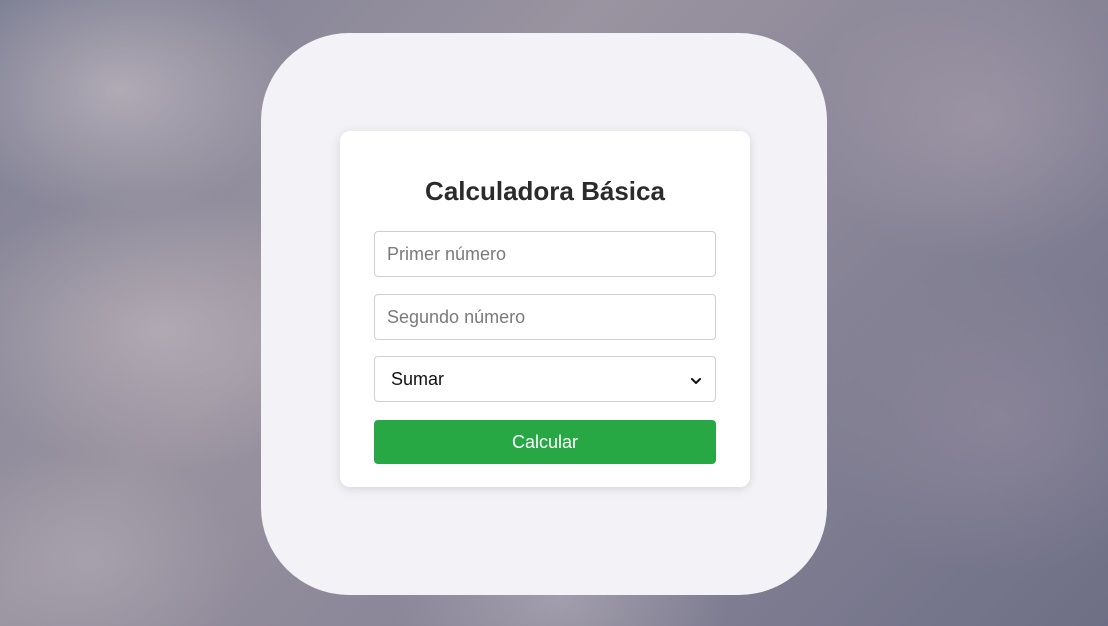 The image size is (1108, 626). I want to click on page-title: Calculadora Básica, so click(545, 191).